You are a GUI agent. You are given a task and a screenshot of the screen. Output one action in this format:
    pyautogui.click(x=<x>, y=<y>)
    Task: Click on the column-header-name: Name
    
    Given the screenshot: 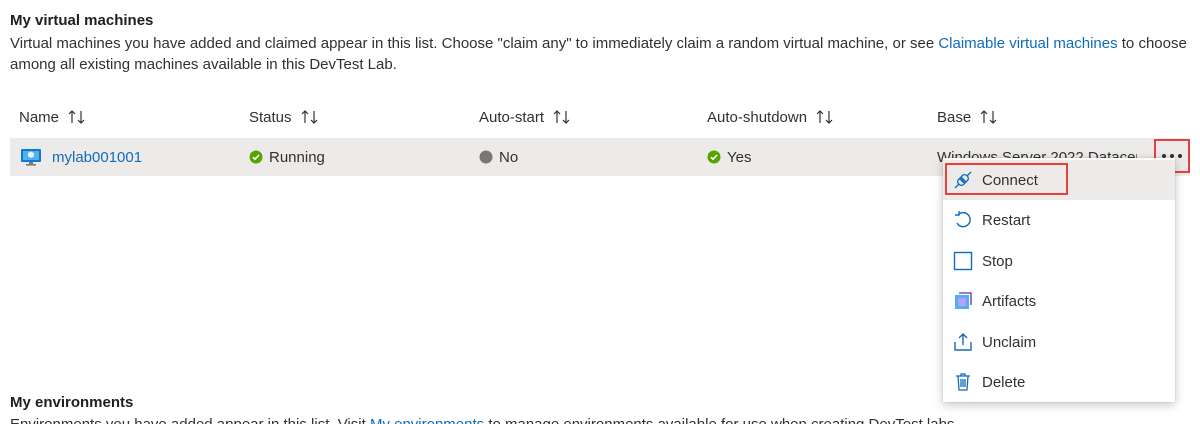 What is the action you would take?
    pyautogui.click(x=53, y=117)
    